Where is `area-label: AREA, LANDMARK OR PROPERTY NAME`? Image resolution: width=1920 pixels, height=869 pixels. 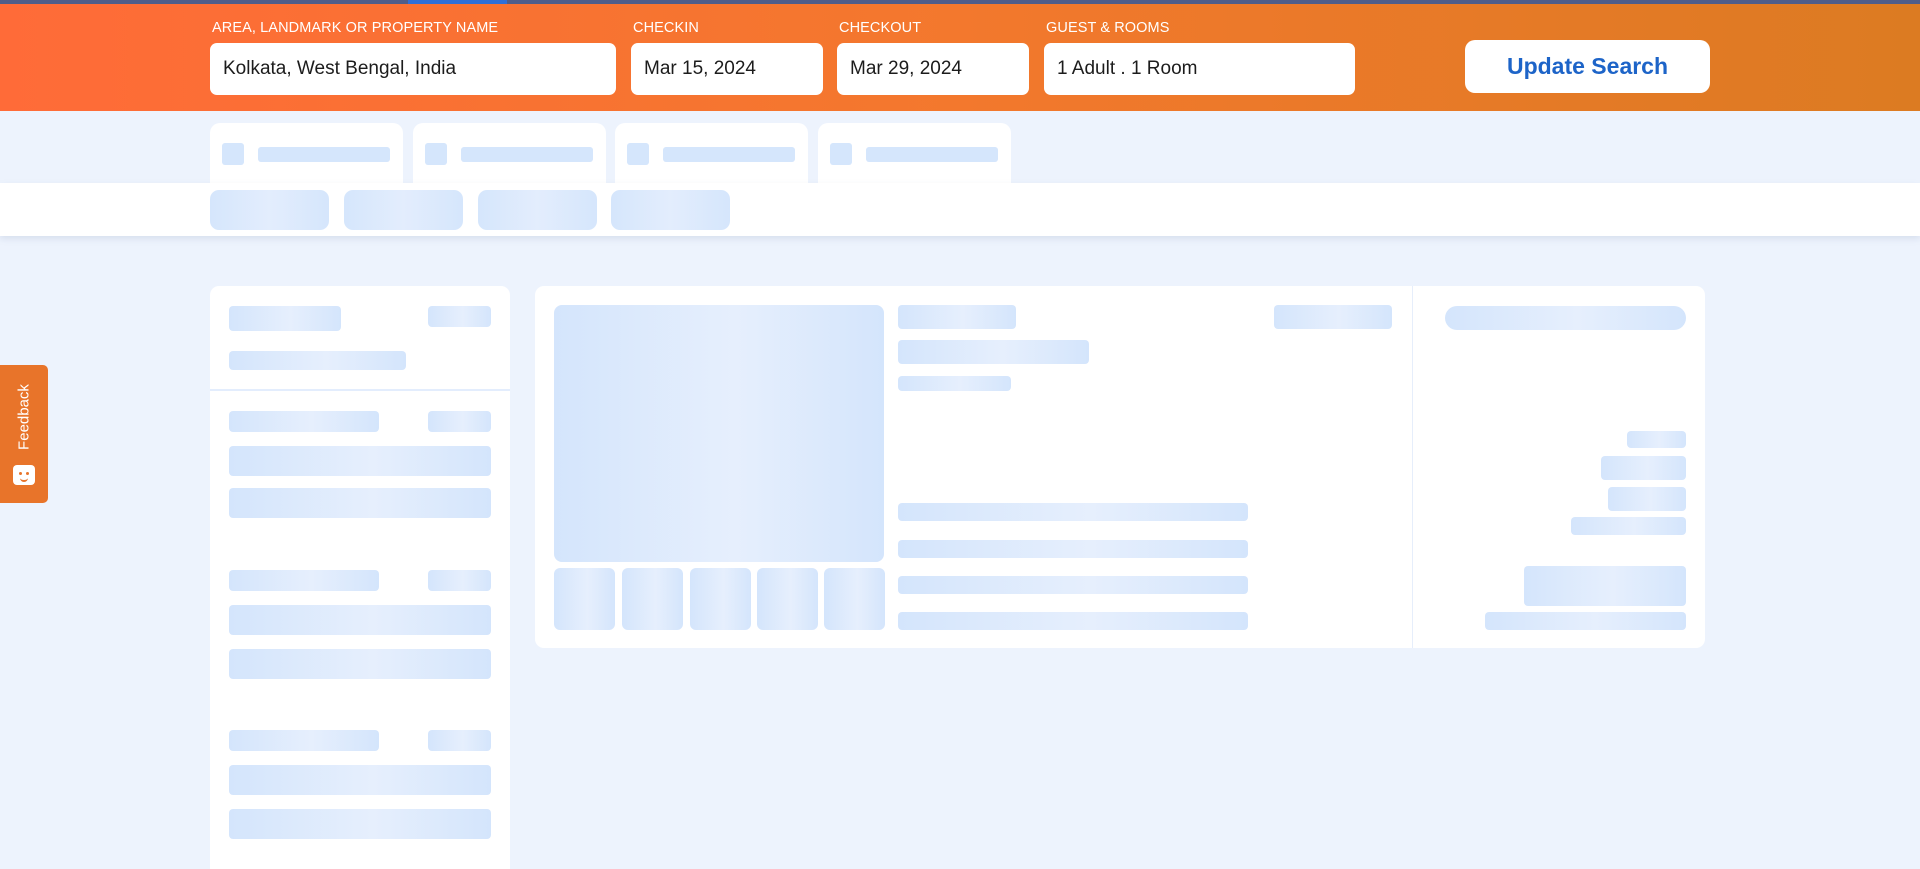
area-label: AREA, LANDMARK OR PROPERTY NAME is located at coordinates (355, 28).